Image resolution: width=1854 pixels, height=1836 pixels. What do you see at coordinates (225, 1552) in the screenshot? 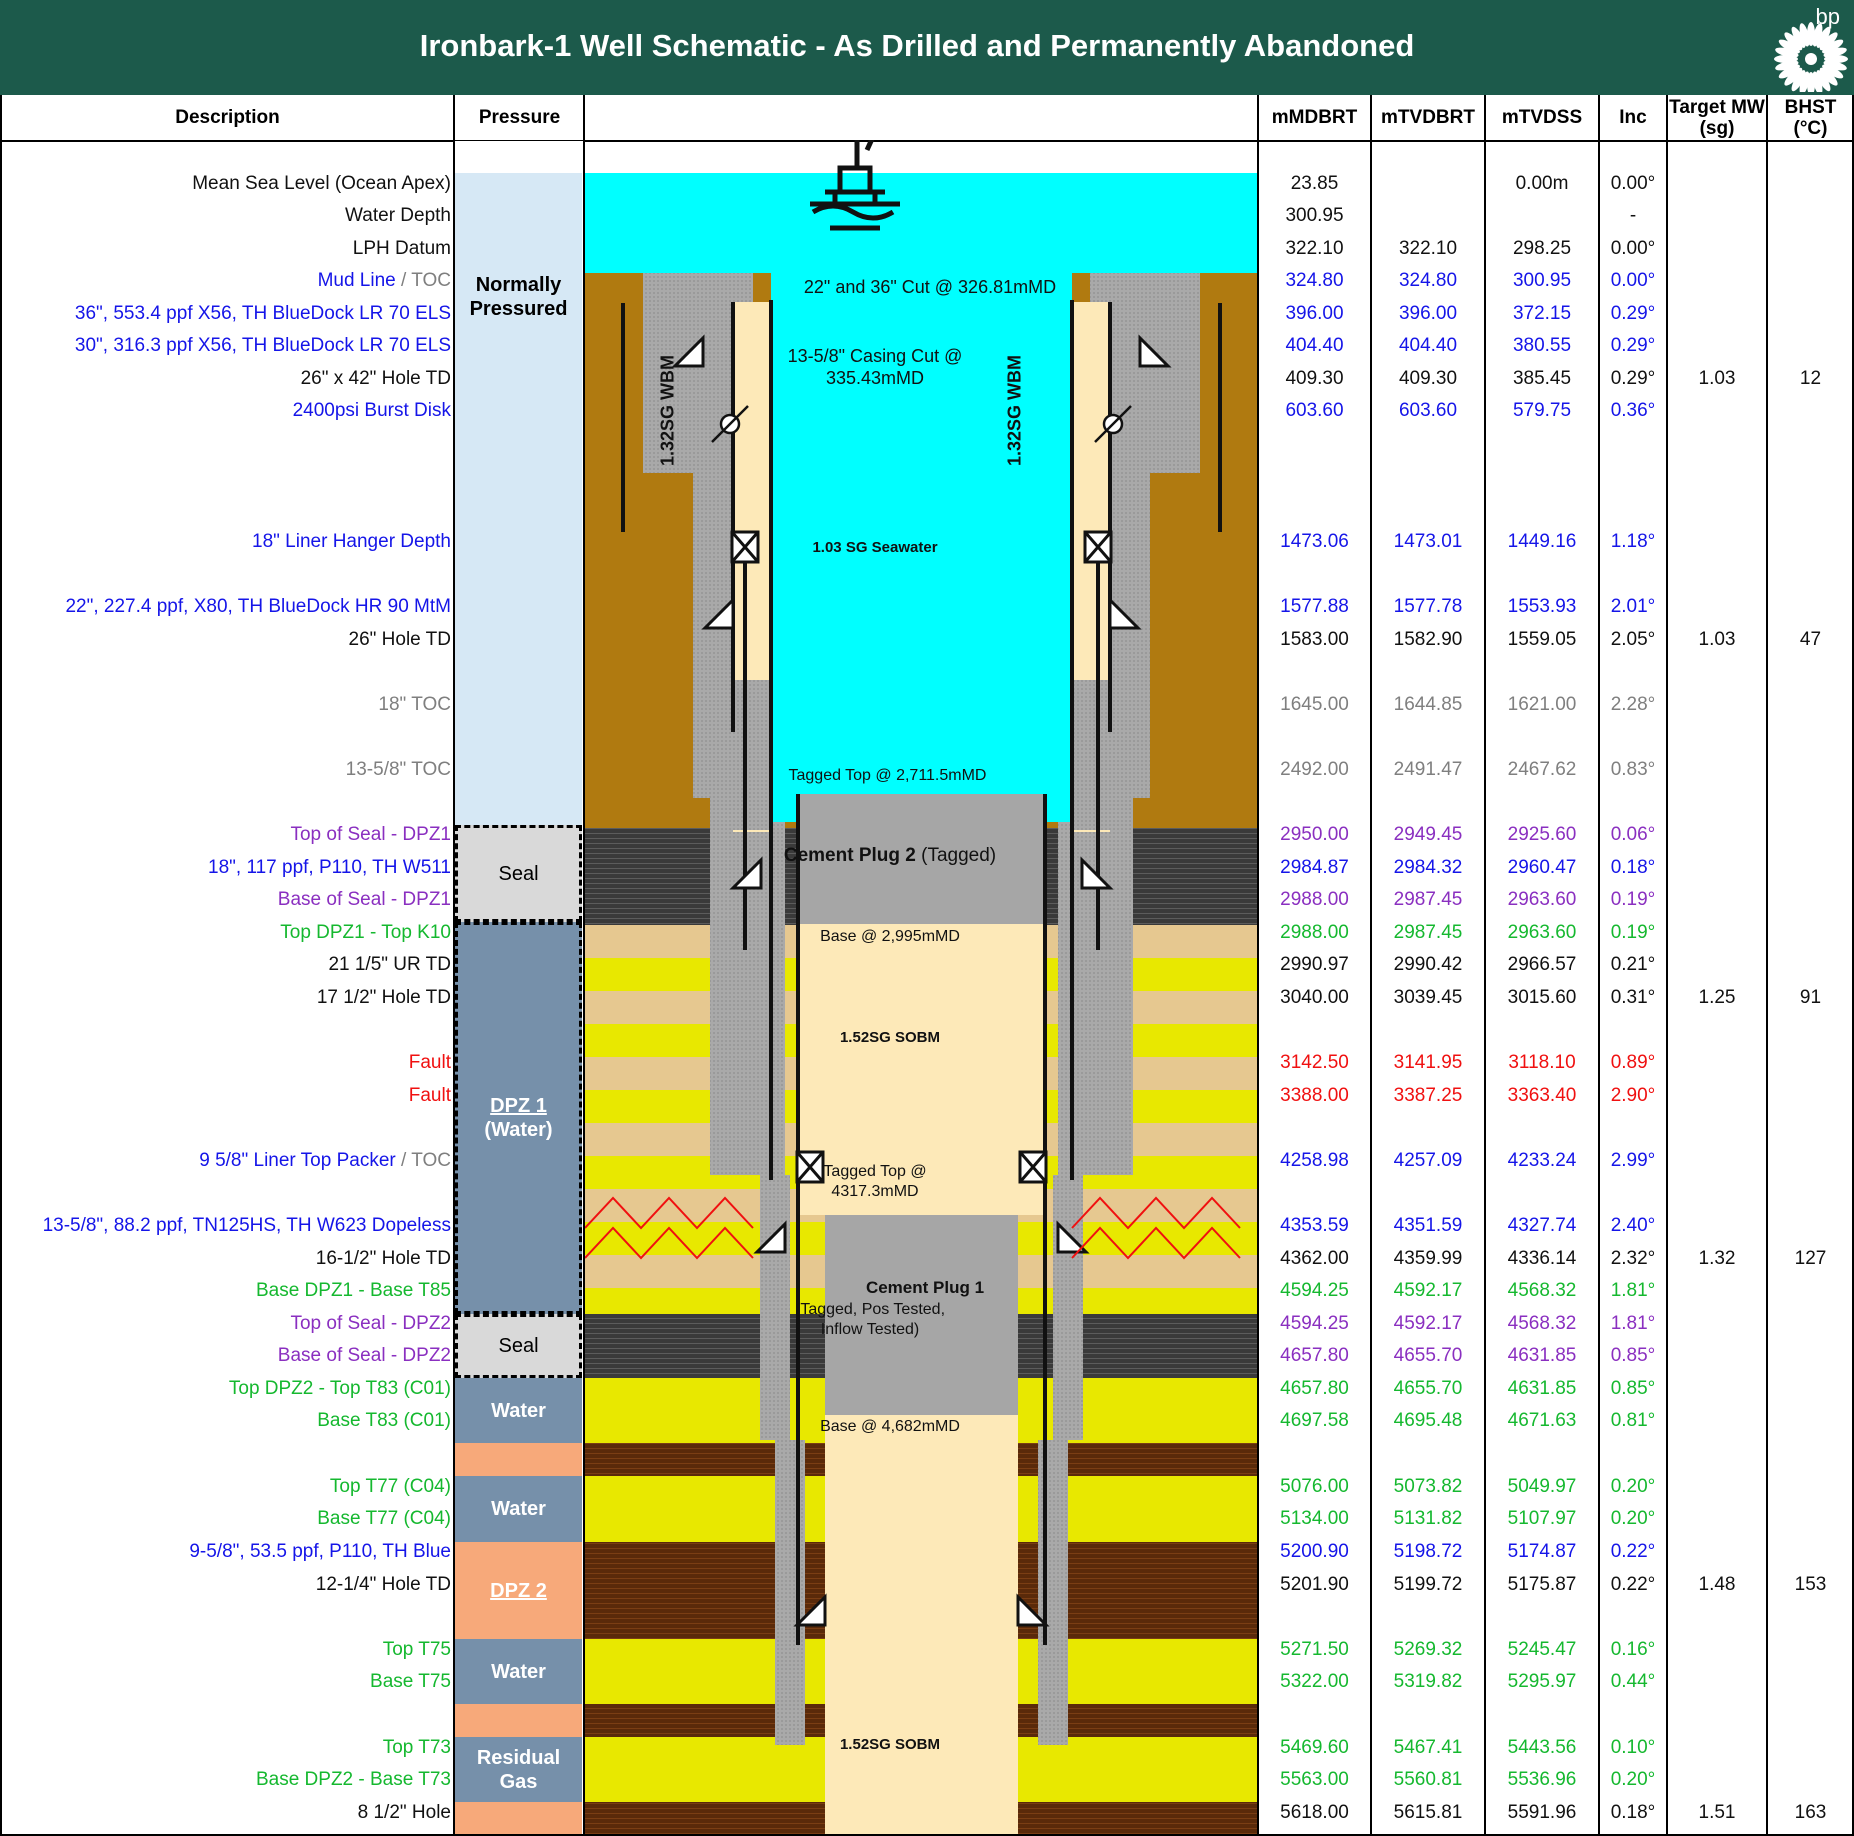
I see `row-description: 9-5/8", 53.5 ppf, P110, TH Blue` at bounding box center [225, 1552].